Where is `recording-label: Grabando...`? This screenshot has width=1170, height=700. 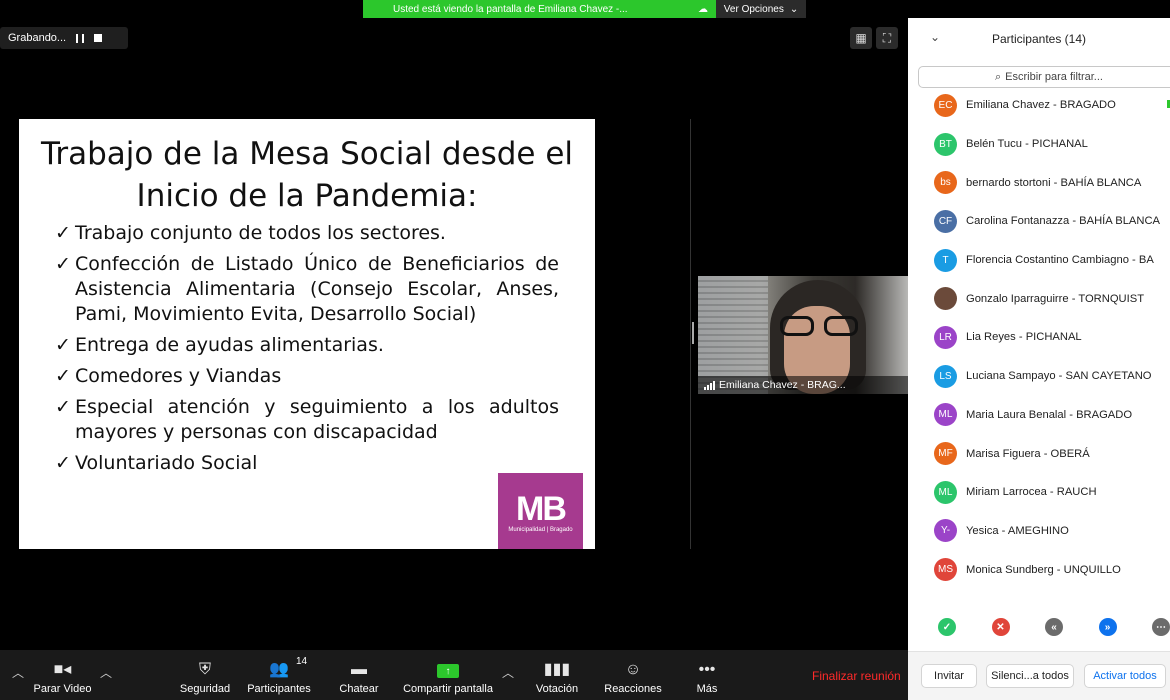 recording-label: Grabando... is located at coordinates (37, 38).